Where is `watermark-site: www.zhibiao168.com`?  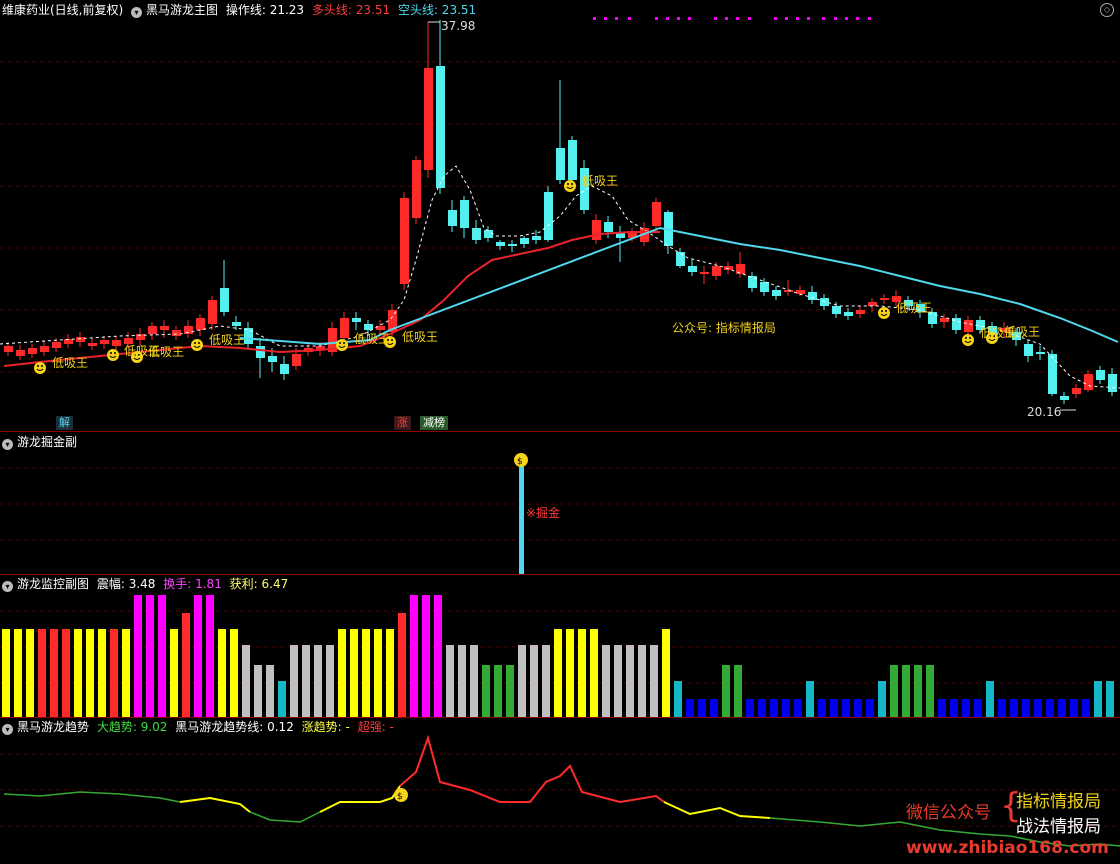 watermark-site: www.zhibiao168.com is located at coordinates (1007, 848).